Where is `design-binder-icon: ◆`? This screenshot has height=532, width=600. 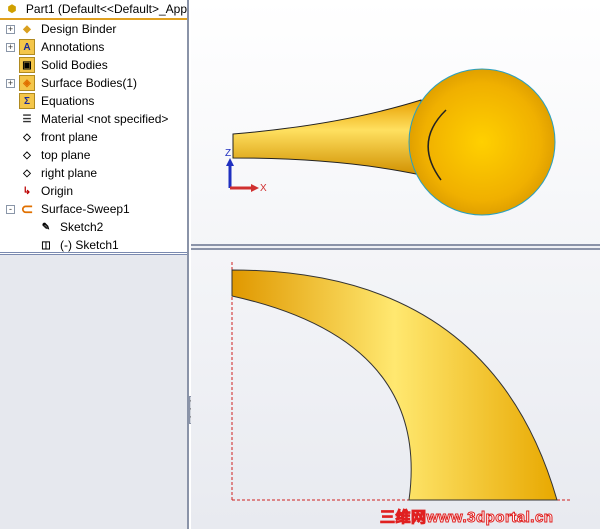
design-binder-icon: ◆ is located at coordinates (27, 29).